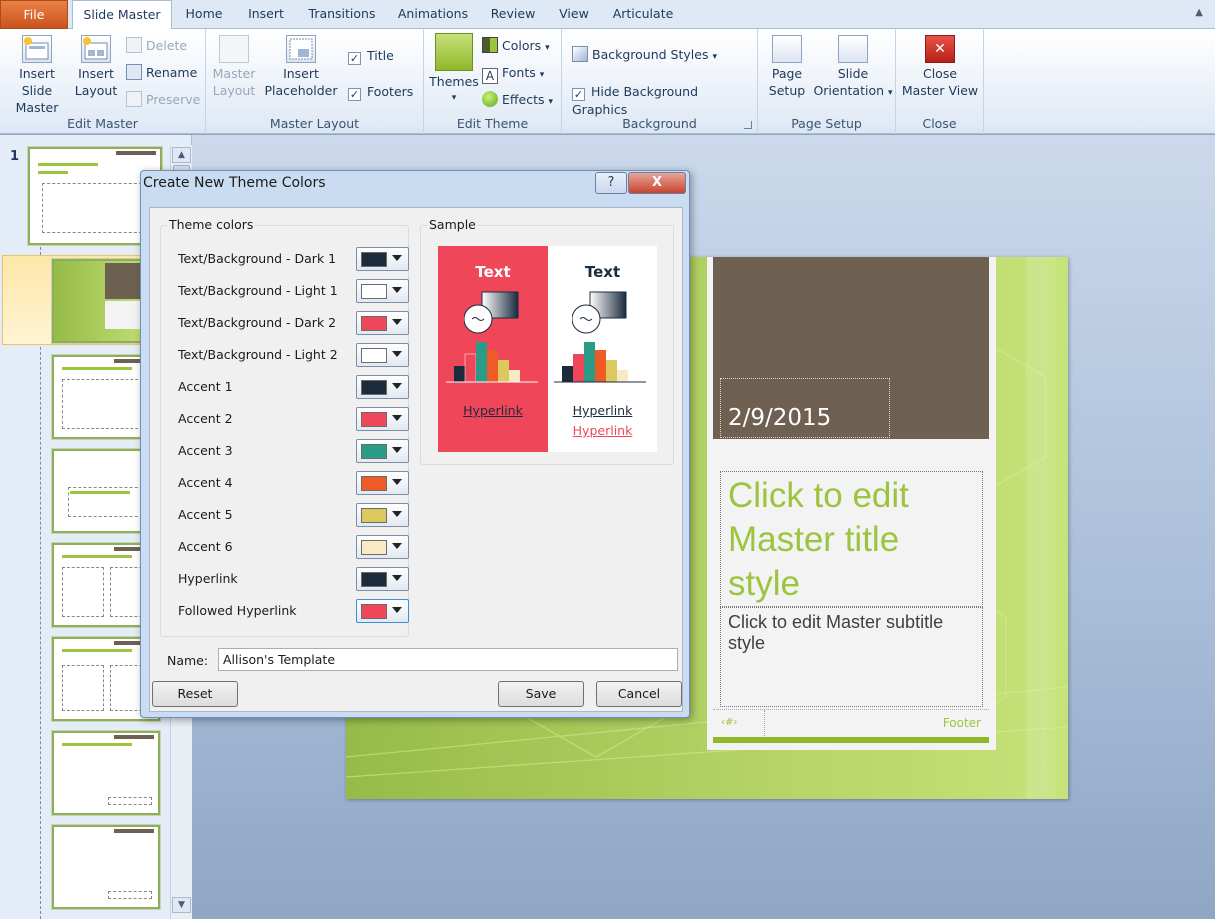 This screenshot has width=1215, height=919. I want to click on tab-review: Review, so click(513, 14).